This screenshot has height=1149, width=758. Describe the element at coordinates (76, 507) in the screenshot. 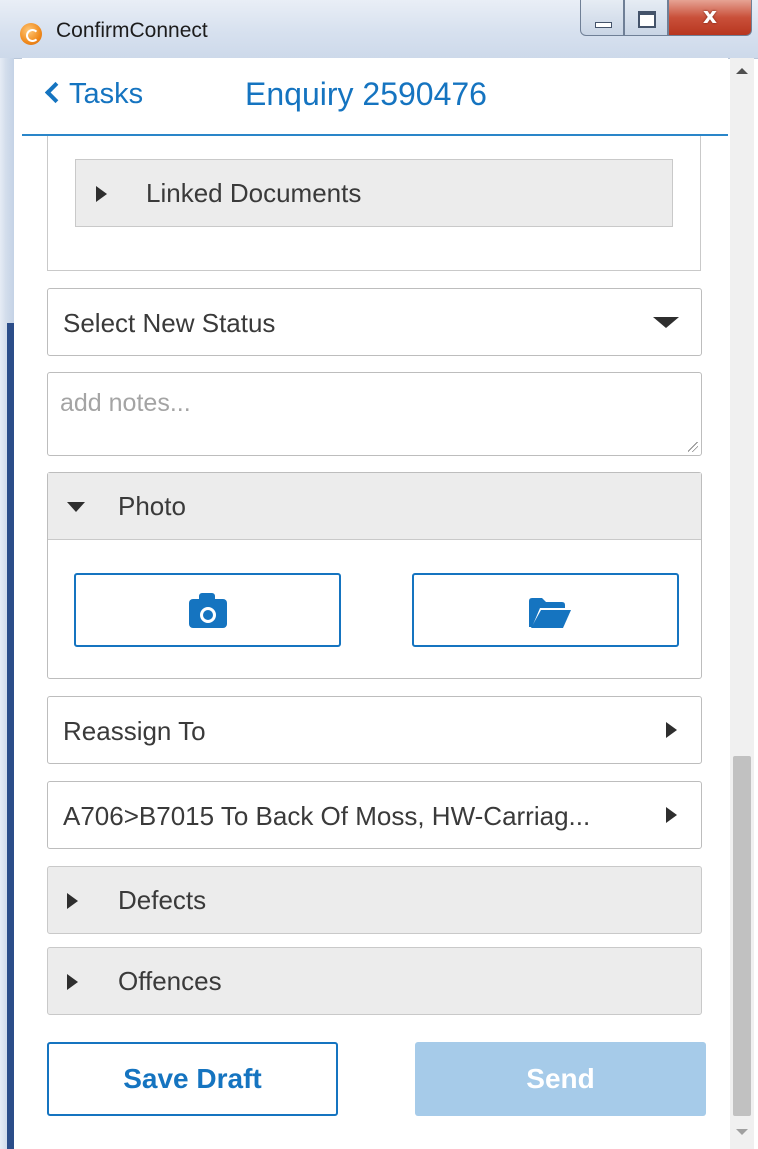

I see `caret-down-icon` at that location.